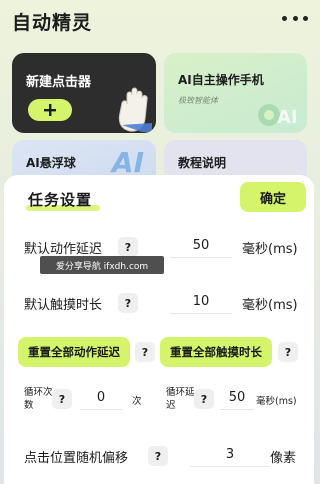  I want to click on loop-count-input: 0, so click(101, 400).